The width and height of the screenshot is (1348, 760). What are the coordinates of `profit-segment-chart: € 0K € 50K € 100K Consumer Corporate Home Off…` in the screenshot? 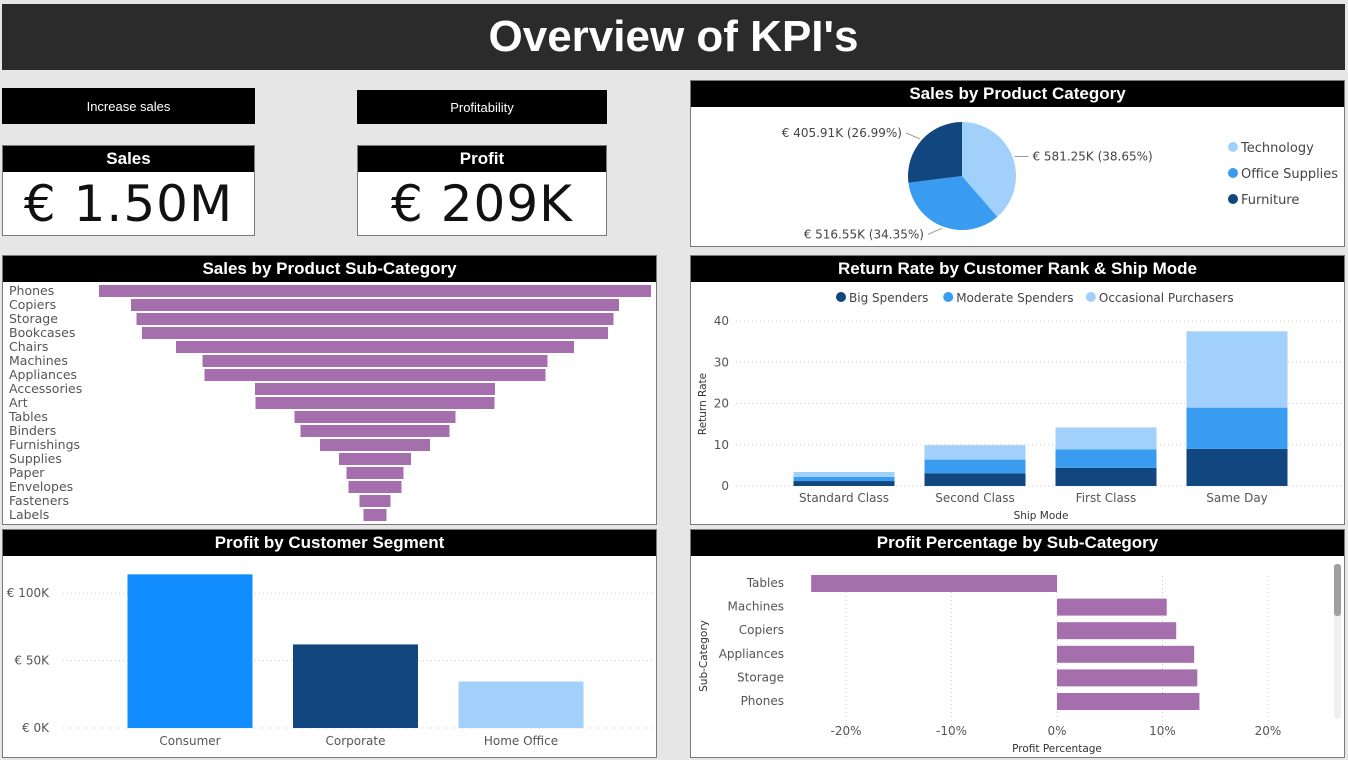 It's located at (329, 656).